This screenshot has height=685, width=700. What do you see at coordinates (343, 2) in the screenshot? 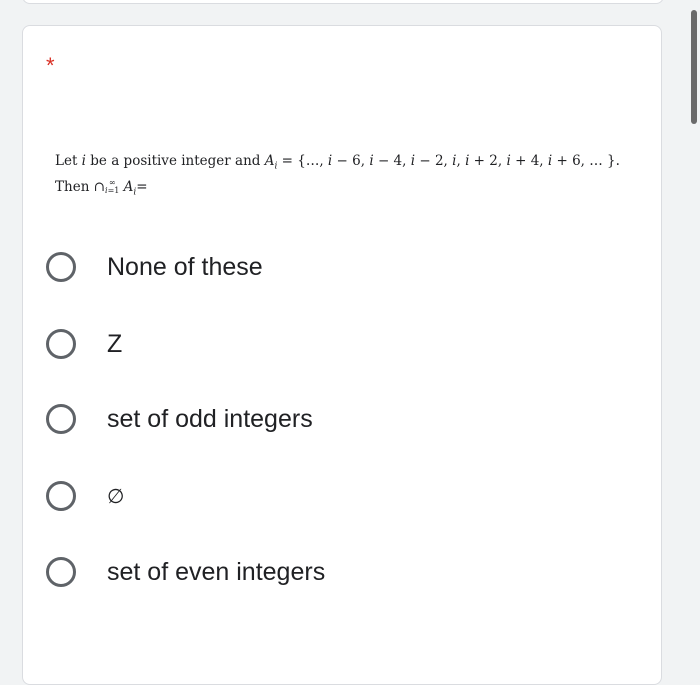
I see `previous-card-edge` at bounding box center [343, 2].